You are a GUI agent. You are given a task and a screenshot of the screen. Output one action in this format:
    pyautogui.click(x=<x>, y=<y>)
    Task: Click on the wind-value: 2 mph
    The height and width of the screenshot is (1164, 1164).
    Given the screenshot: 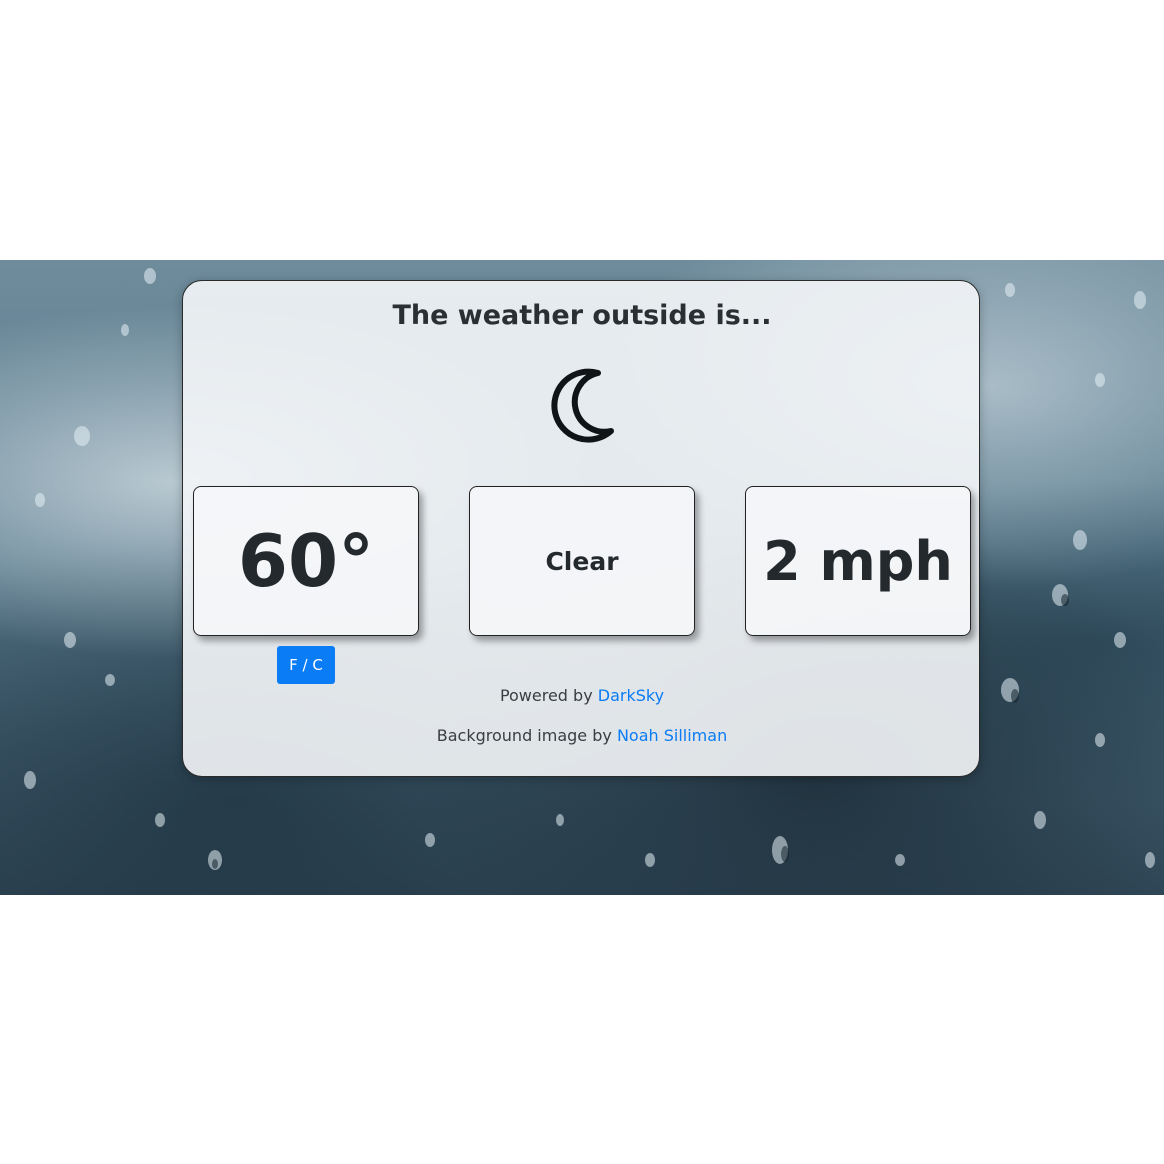 What is the action you would take?
    pyautogui.click(x=858, y=561)
    